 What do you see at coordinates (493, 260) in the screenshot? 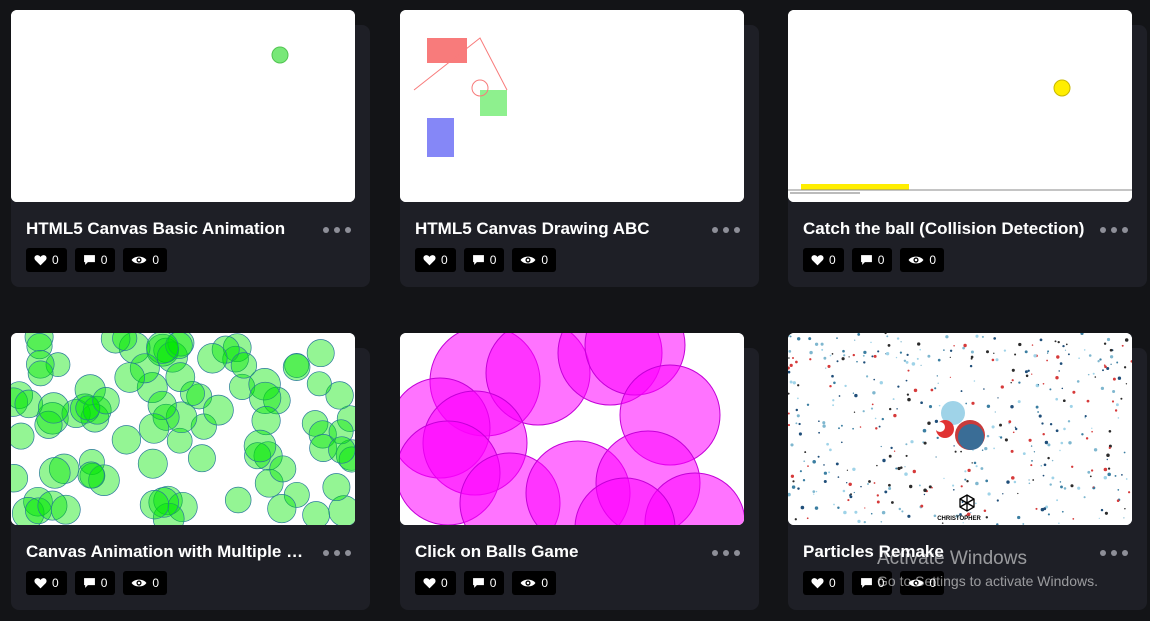
I see `comment-count: 0` at bounding box center [493, 260].